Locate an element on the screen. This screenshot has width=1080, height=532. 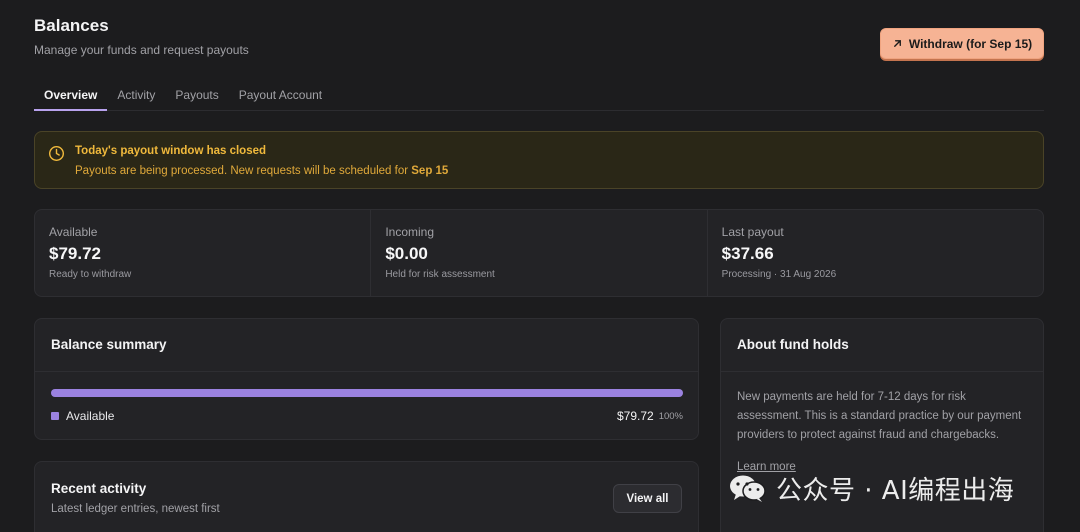
legend-label: Available is located at coordinates (90, 416).